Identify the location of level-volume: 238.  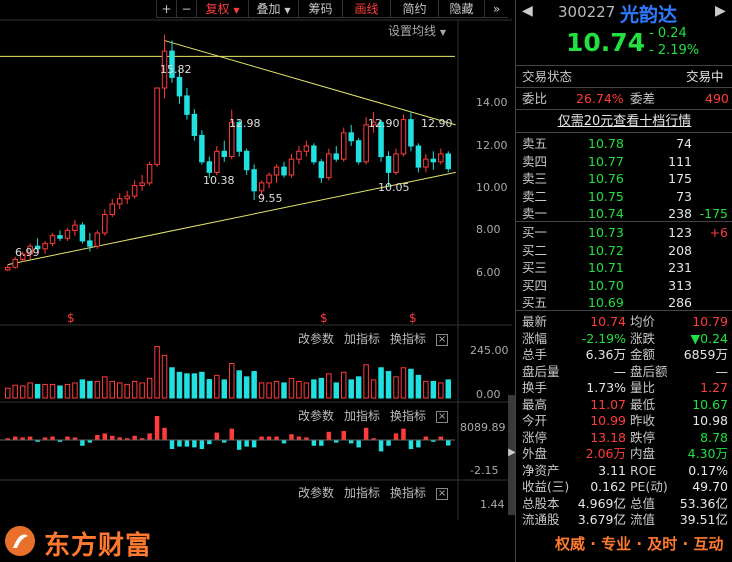
(680, 214).